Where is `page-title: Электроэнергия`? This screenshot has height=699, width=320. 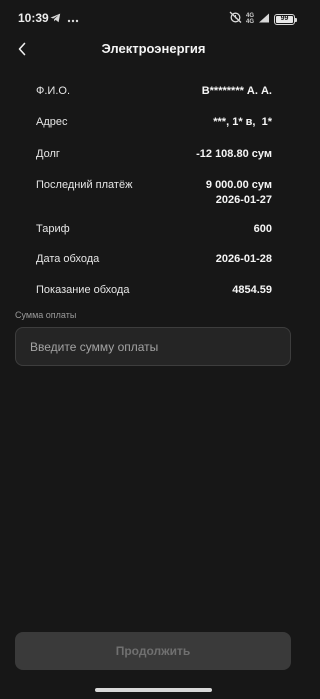
page-title: Электроэнергия is located at coordinates (153, 48).